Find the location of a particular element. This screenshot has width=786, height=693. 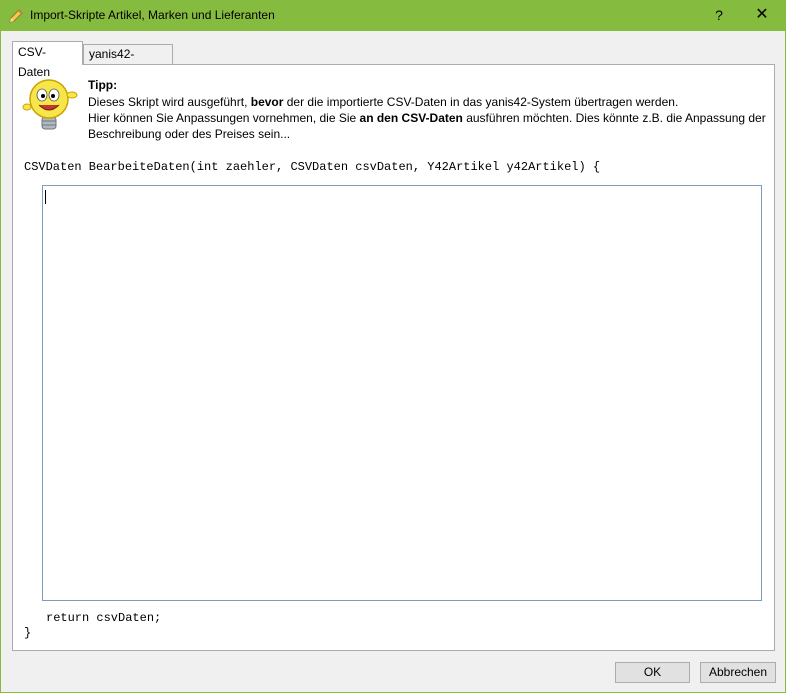

tip-line-1a: Dieses Skript wird ausgeführt, is located at coordinates (169, 102).